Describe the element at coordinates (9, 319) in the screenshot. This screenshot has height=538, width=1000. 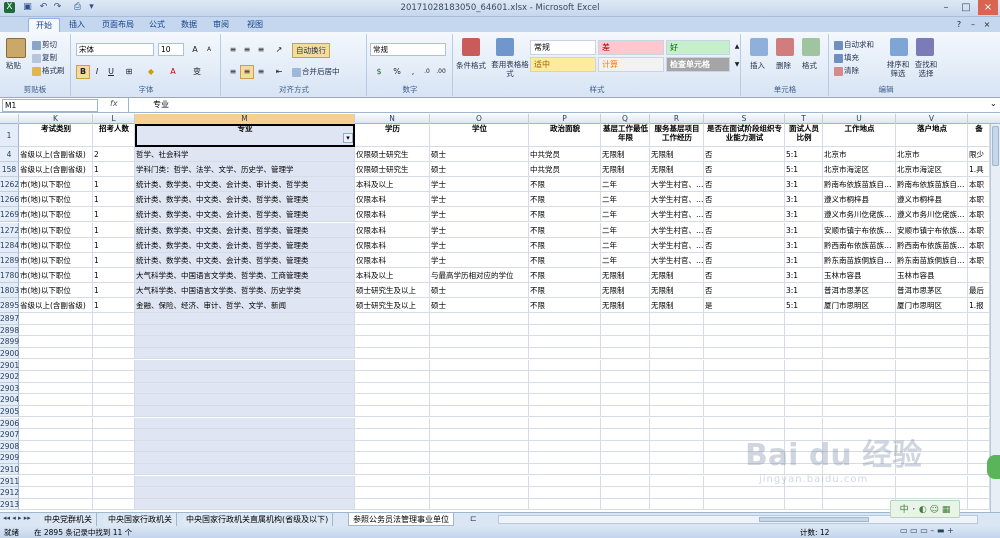
I see `row-header: 2897` at that location.